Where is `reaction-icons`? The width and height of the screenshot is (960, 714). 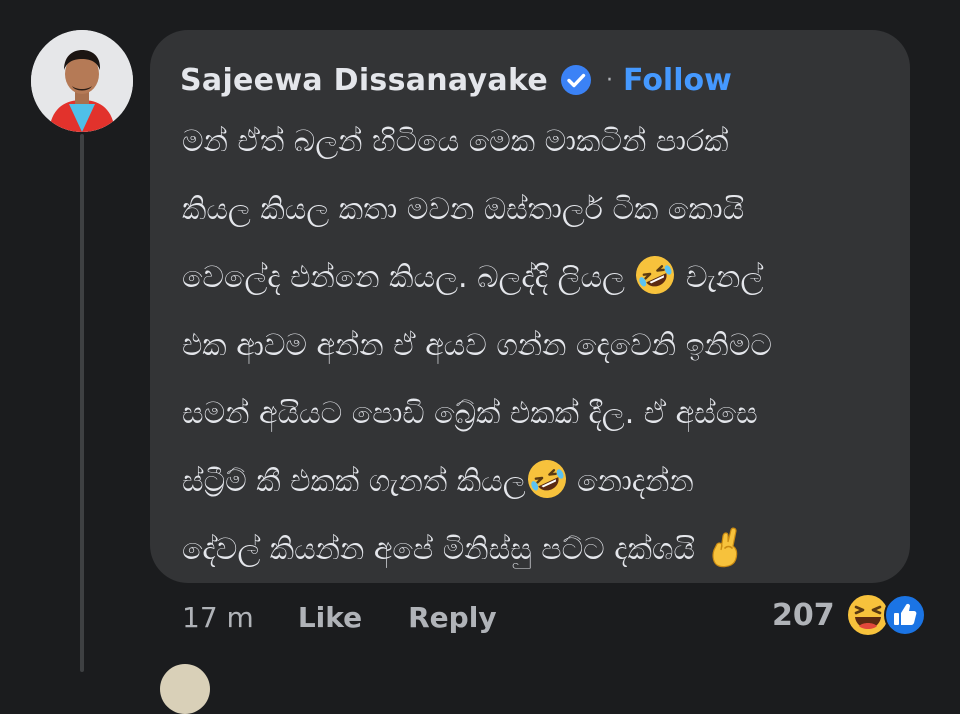 reaction-icons is located at coordinates (889, 615).